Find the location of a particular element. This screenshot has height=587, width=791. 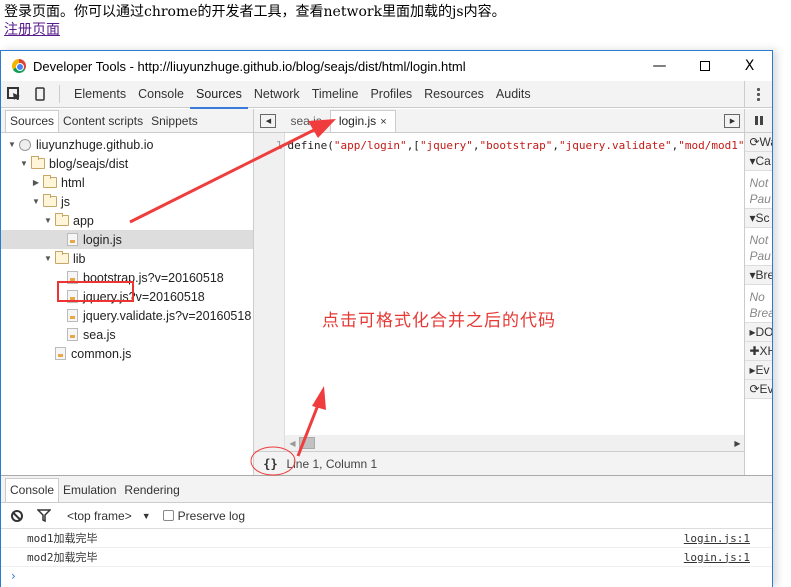

console-message: mod2加载完毕 login.js:1 is located at coordinates (386, 557).